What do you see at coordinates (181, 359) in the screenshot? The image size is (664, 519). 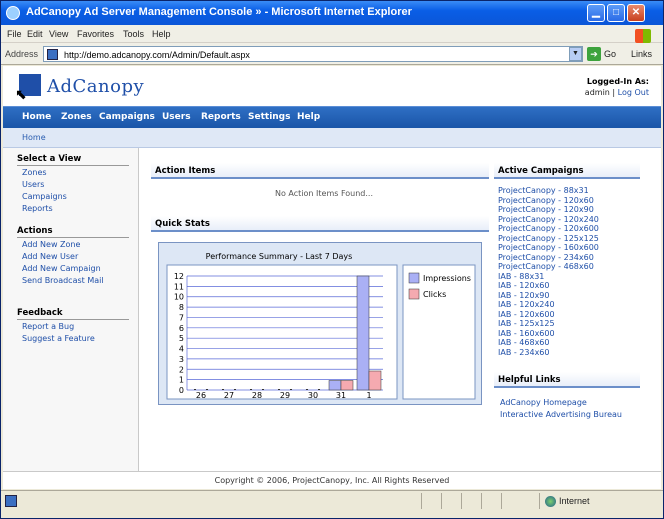 I see `chart-y-tick-label: 3` at bounding box center [181, 359].